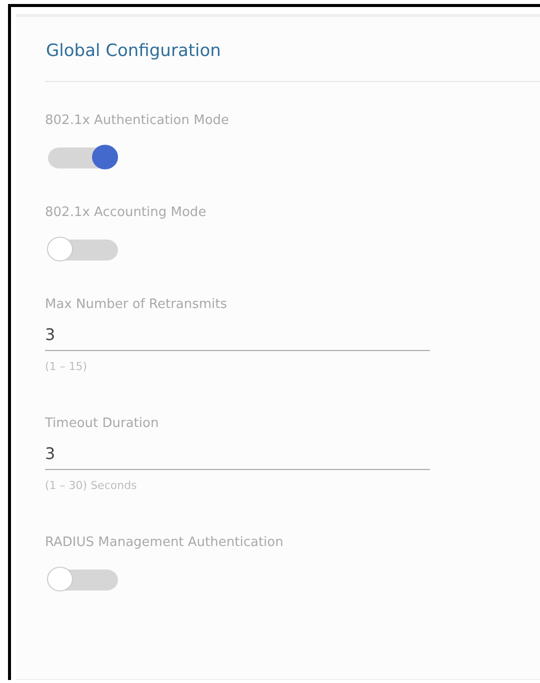 Image resolution: width=540 pixels, height=683 pixels. Describe the element at coordinates (137, 121) in the screenshot. I see `field-label: 802.1x Authentication Mode` at that location.